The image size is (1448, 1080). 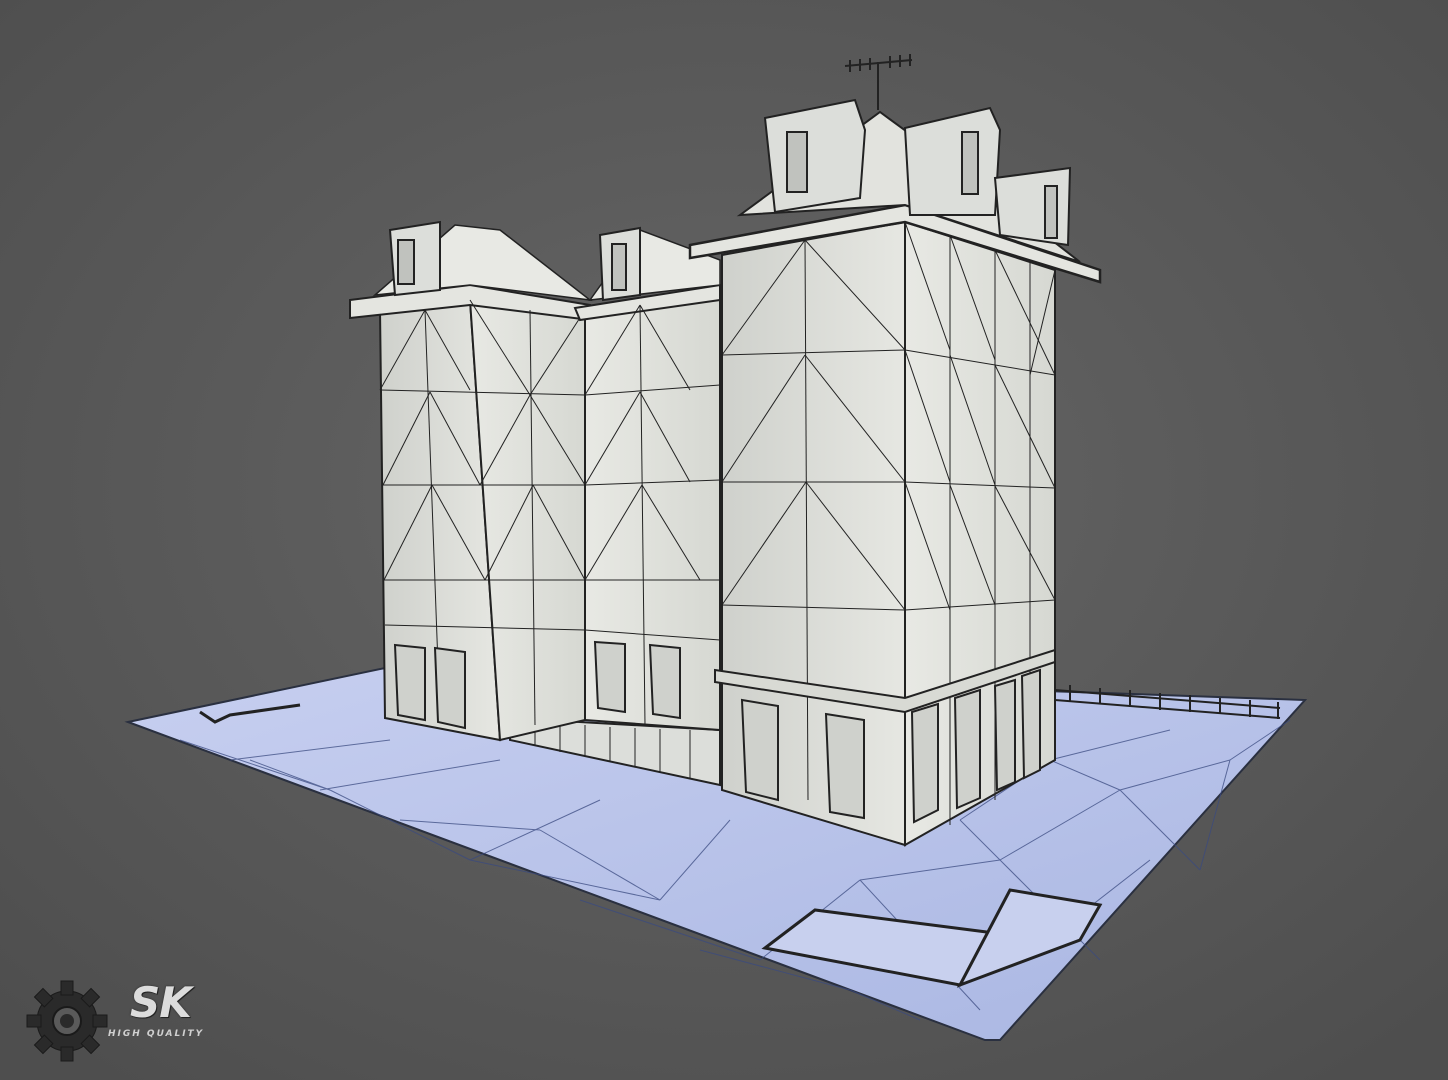 What do you see at coordinates (156, 1034) in the screenshot?
I see `logo-tagline: HIGH QUALITY` at bounding box center [156, 1034].